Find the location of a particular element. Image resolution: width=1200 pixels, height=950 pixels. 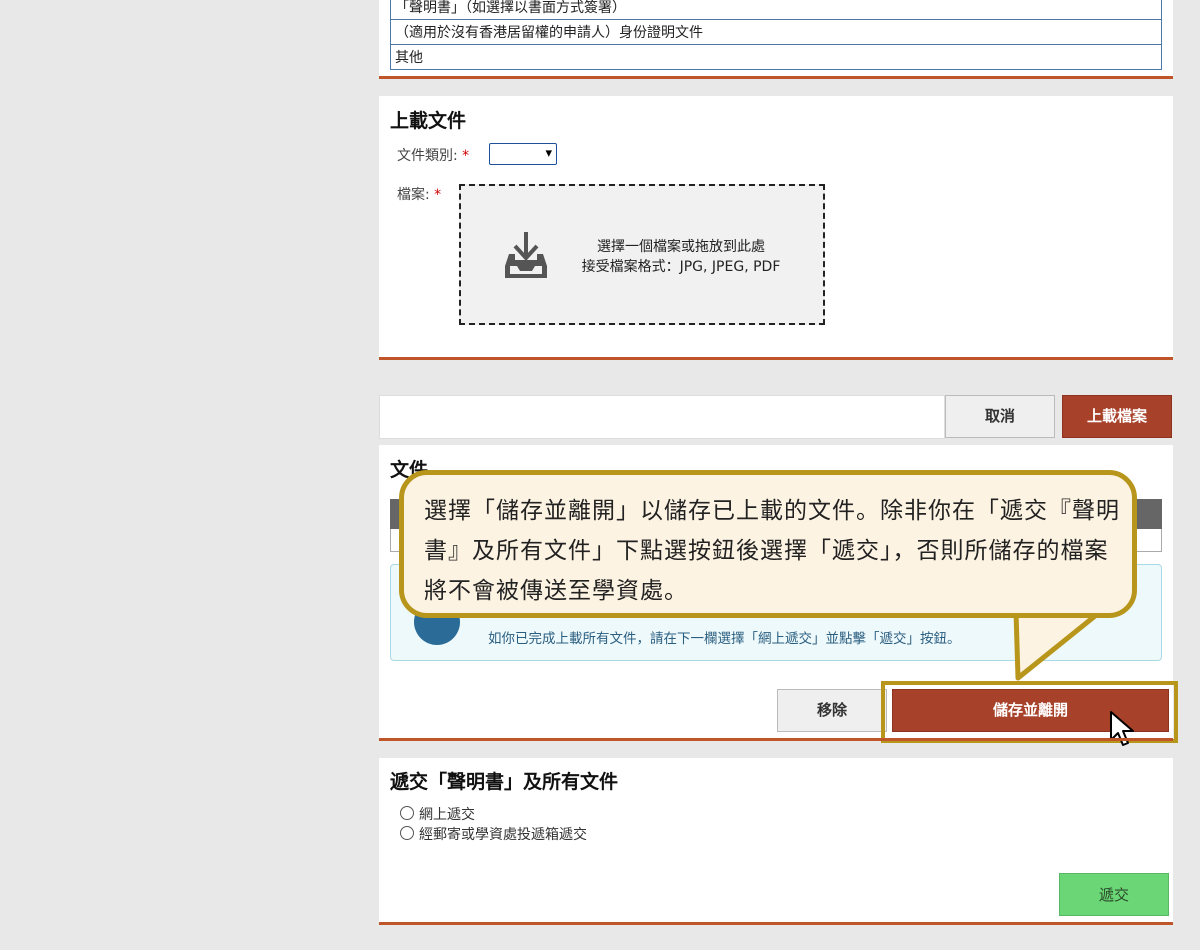

radio-online-label: 網上遞交 is located at coordinates (447, 815).